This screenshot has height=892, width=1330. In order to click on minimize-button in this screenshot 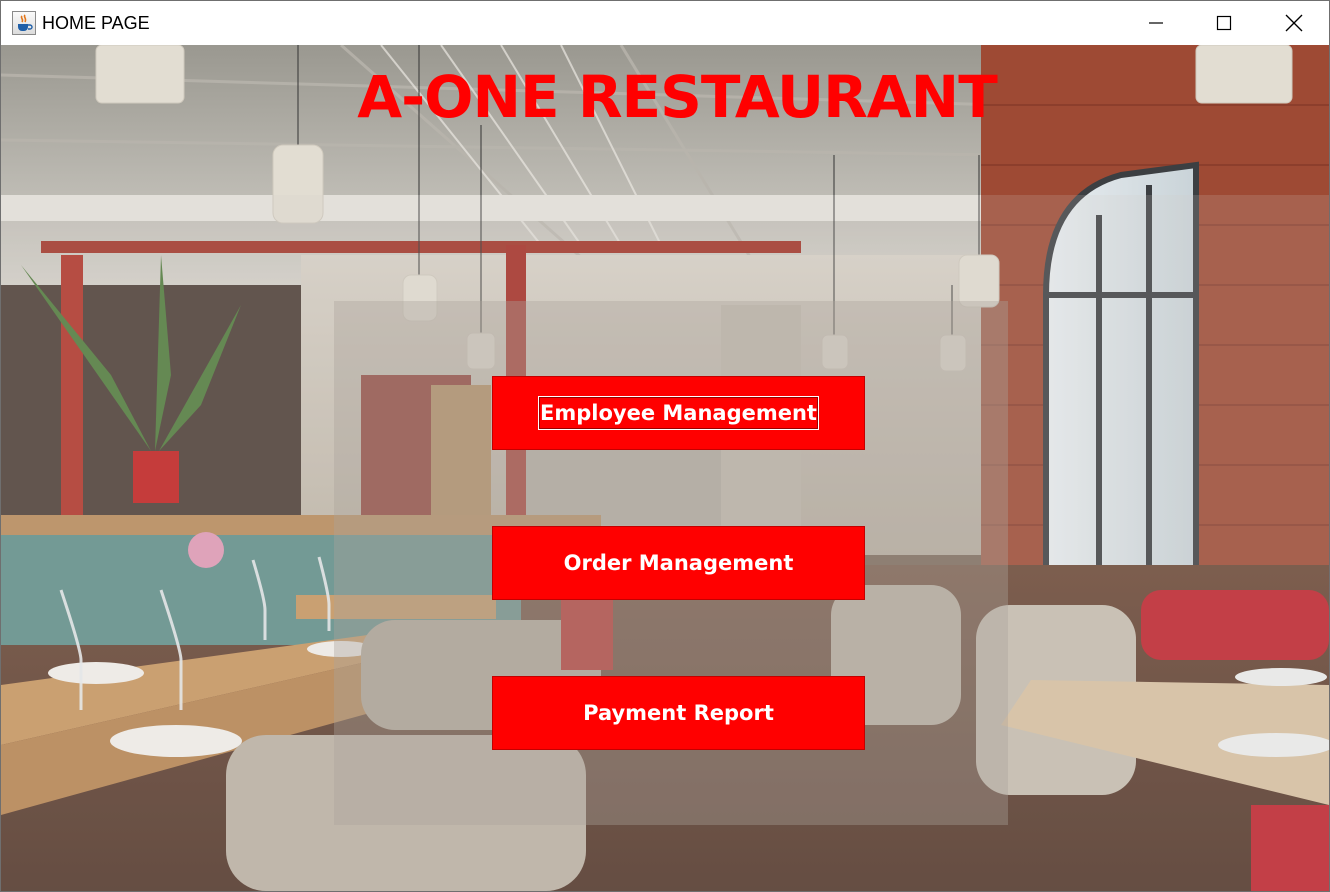, I will do `click(1156, 23)`.